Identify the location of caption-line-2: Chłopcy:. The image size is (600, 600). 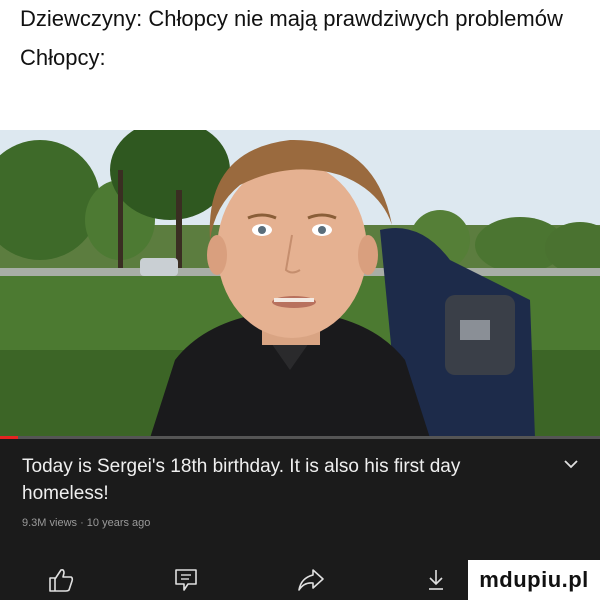
(63, 57).